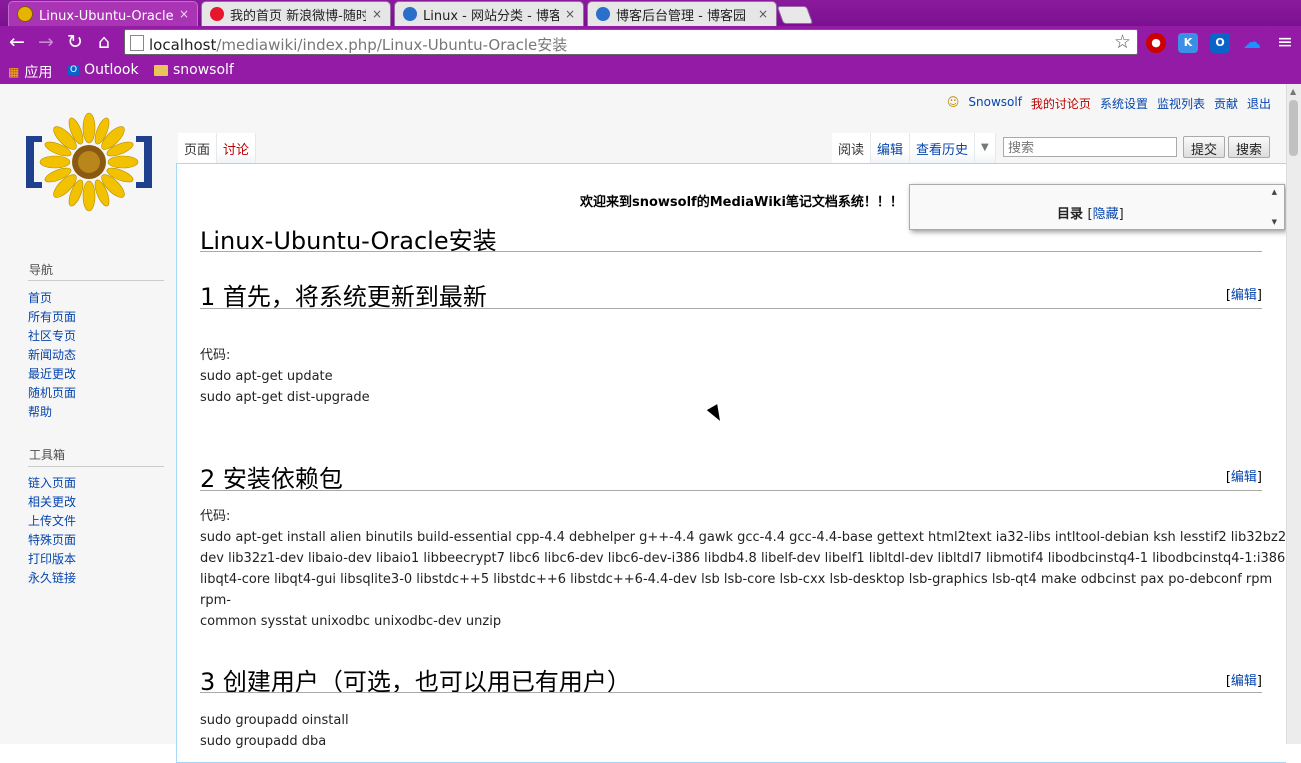  I want to click on title-underline, so click(731, 251).